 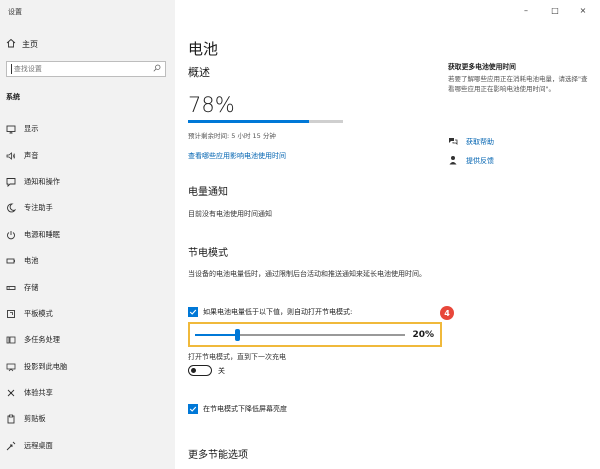 What do you see at coordinates (38, 208) in the screenshot?
I see `sidebar-item-label: 专注助手` at bounding box center [38, 208].